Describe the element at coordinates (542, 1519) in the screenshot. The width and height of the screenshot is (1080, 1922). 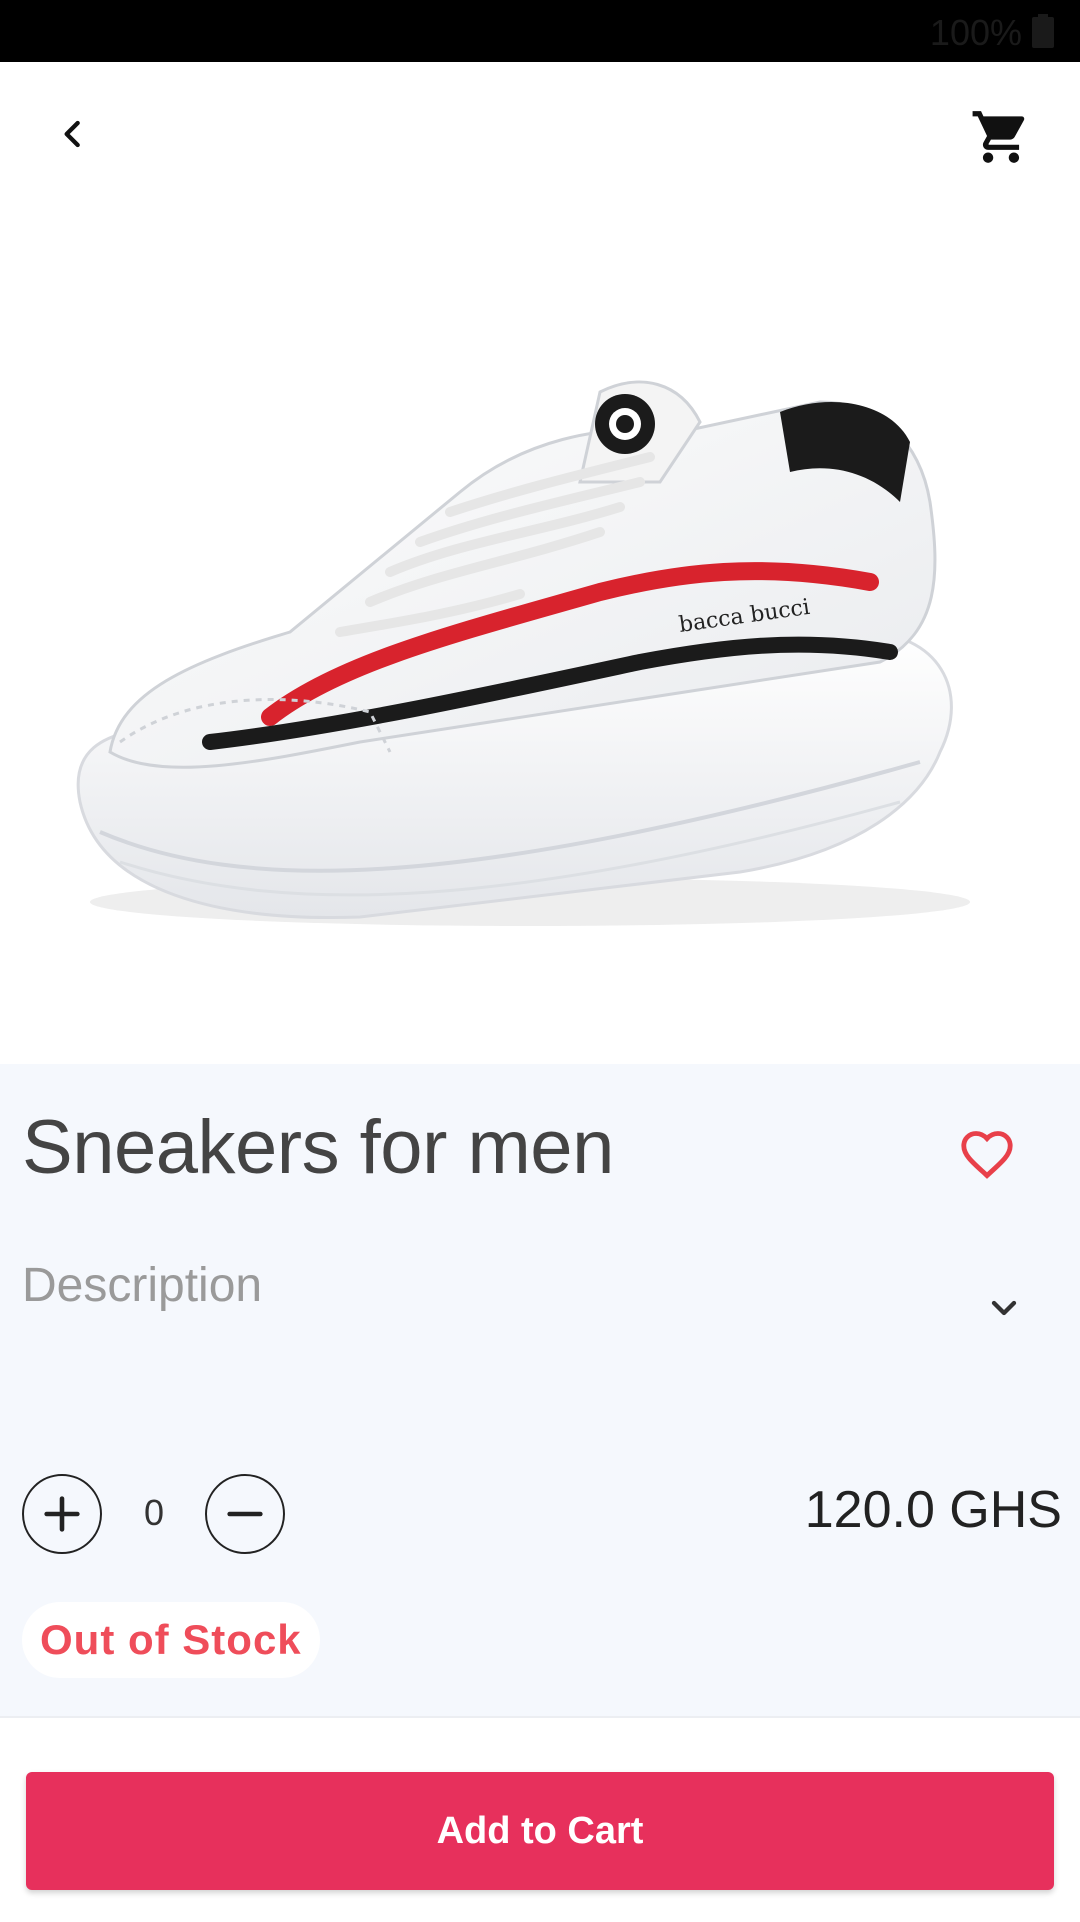
I see `quantity-row: 0 120.0 GHS` at that location.